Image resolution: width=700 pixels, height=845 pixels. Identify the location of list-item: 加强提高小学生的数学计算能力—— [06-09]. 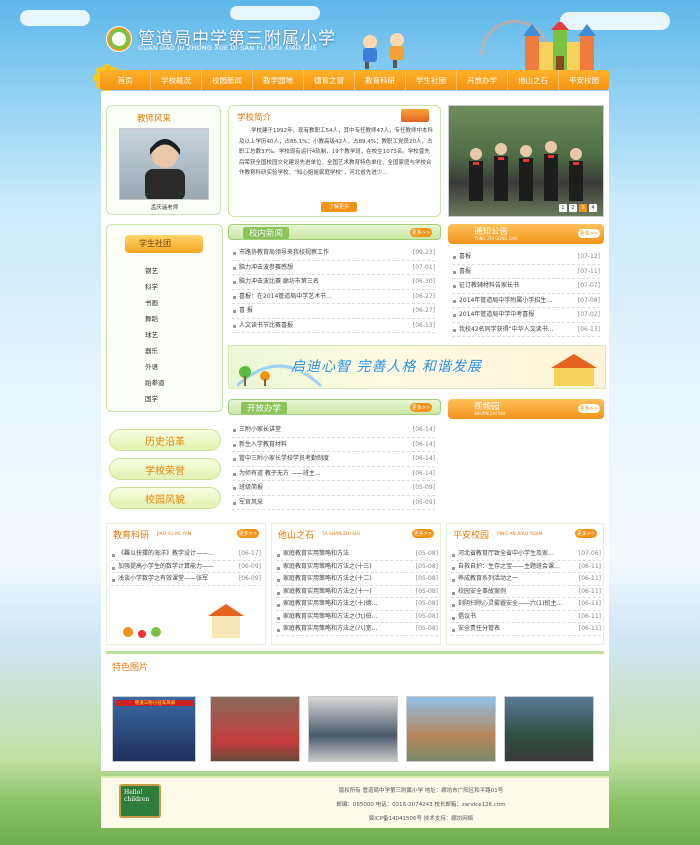
(186, 566).